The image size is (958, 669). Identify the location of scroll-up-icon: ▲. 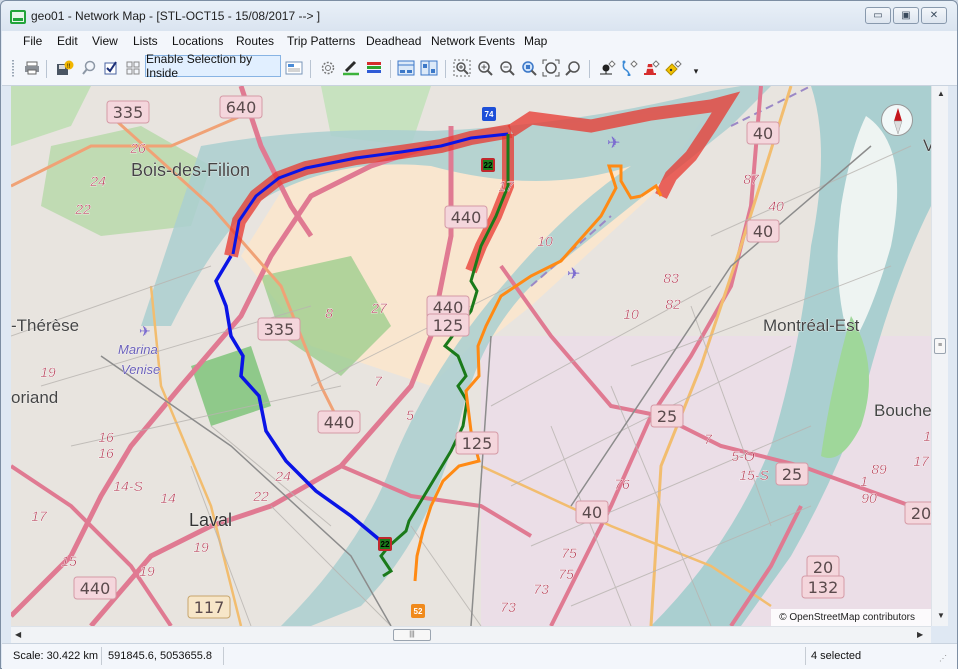
(941, 93).